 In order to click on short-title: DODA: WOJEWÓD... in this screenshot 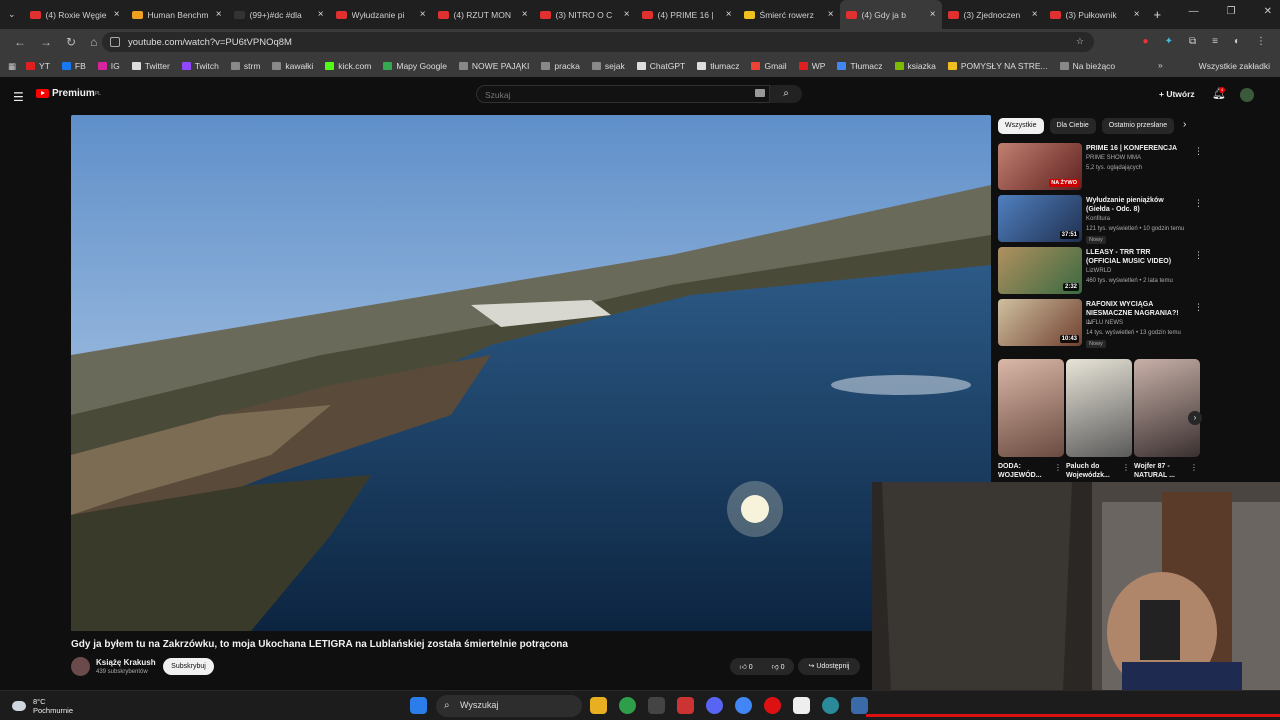, I will do `click(1026, 471)`.